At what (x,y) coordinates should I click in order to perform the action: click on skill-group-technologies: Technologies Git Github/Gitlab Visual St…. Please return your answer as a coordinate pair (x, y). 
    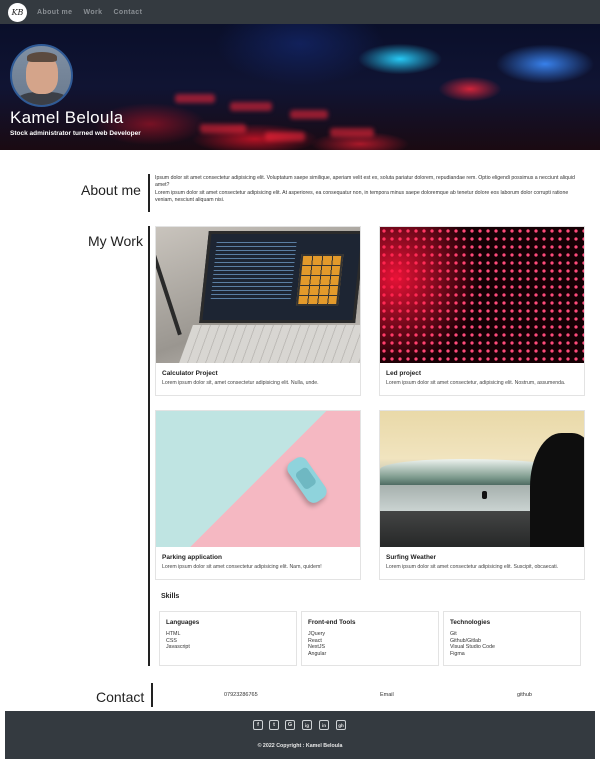
    Looking at the image, I should click on (512, 638).